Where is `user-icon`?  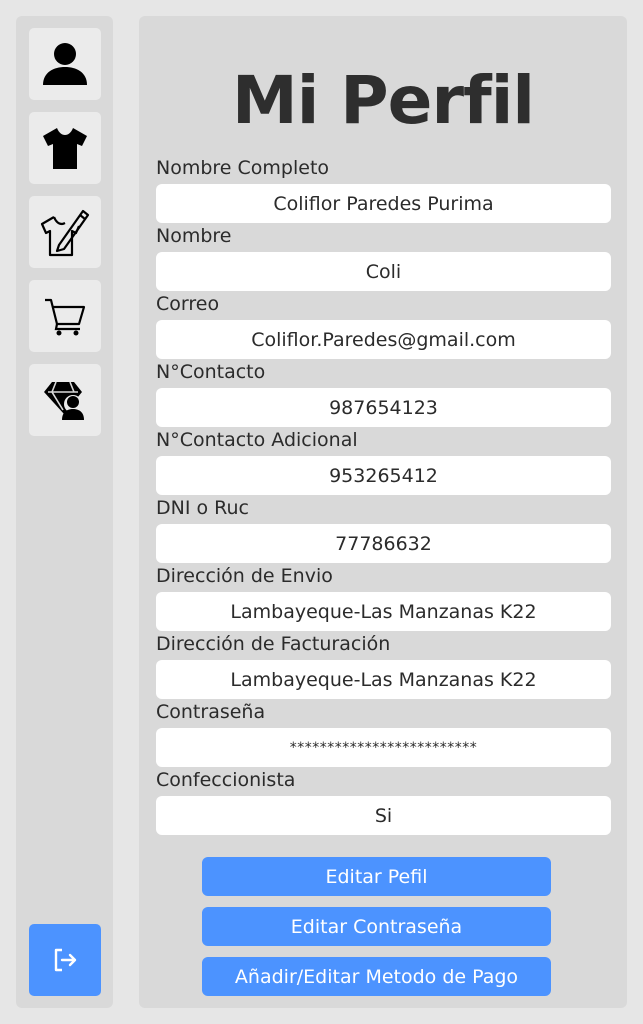 user-icon is located at coordinates (65, 64).